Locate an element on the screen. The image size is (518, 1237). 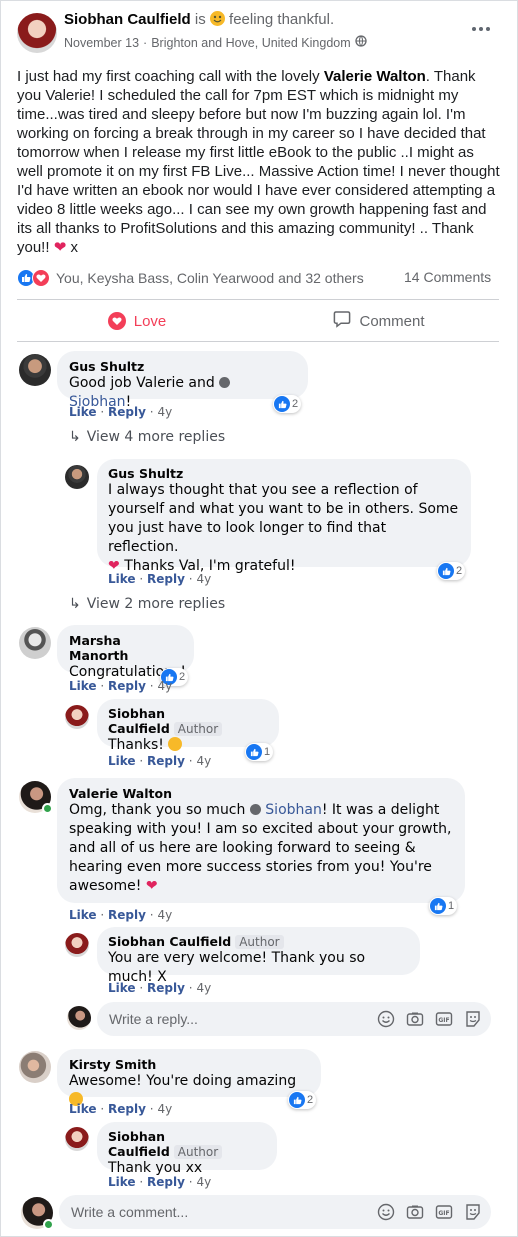
svg-text: GIF is located at coordinates (443, 1020).